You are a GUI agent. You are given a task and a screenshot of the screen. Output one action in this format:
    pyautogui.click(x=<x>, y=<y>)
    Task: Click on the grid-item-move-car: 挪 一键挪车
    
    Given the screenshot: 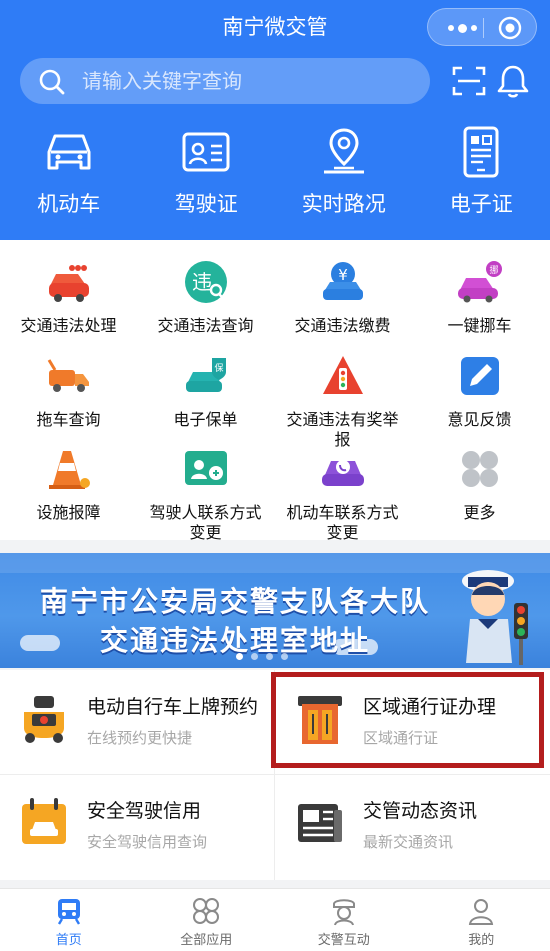 What is the action you would take?
    pyautogui.click(x=479, y=297)
    